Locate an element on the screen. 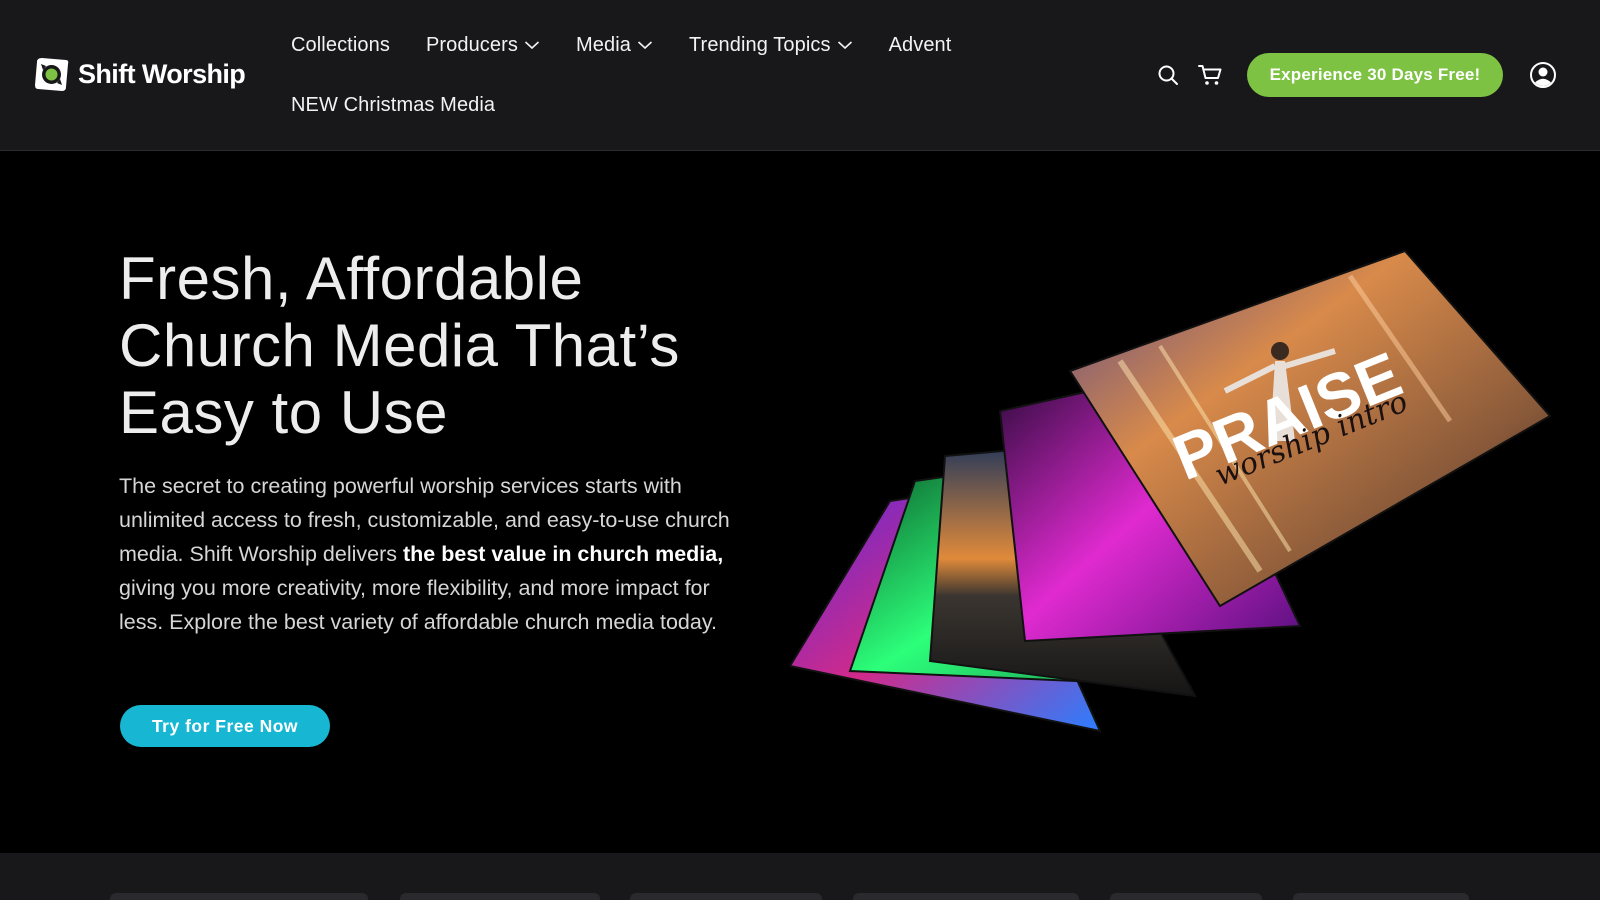 This screenshot has height=900, width=1600. nav-item-label: Advent is located at coordinates (920, 44).